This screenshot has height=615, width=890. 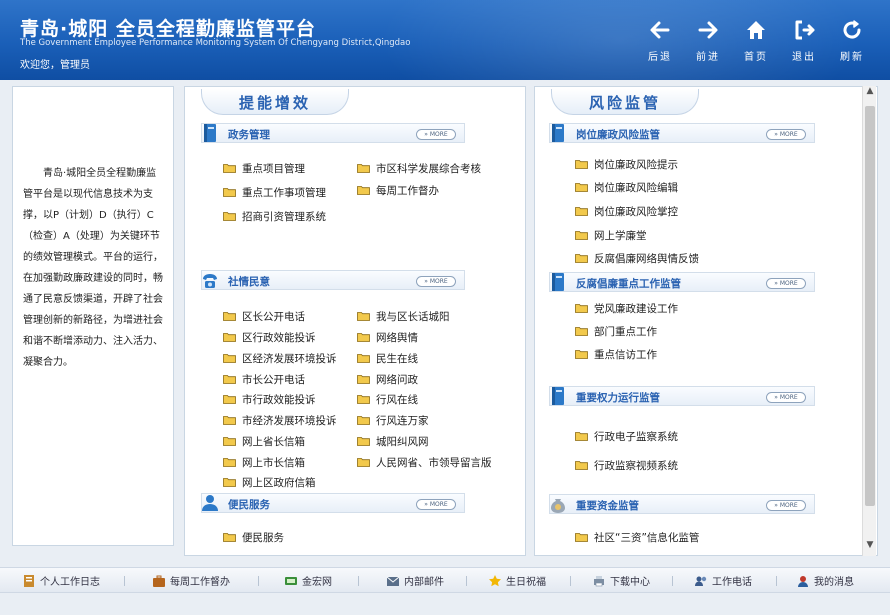 What do you see at coordinates (269, 482) in the screenshot?
I see `link-district-government-mailbox: 网上区政府信箱` at bounding box center [269, 482].